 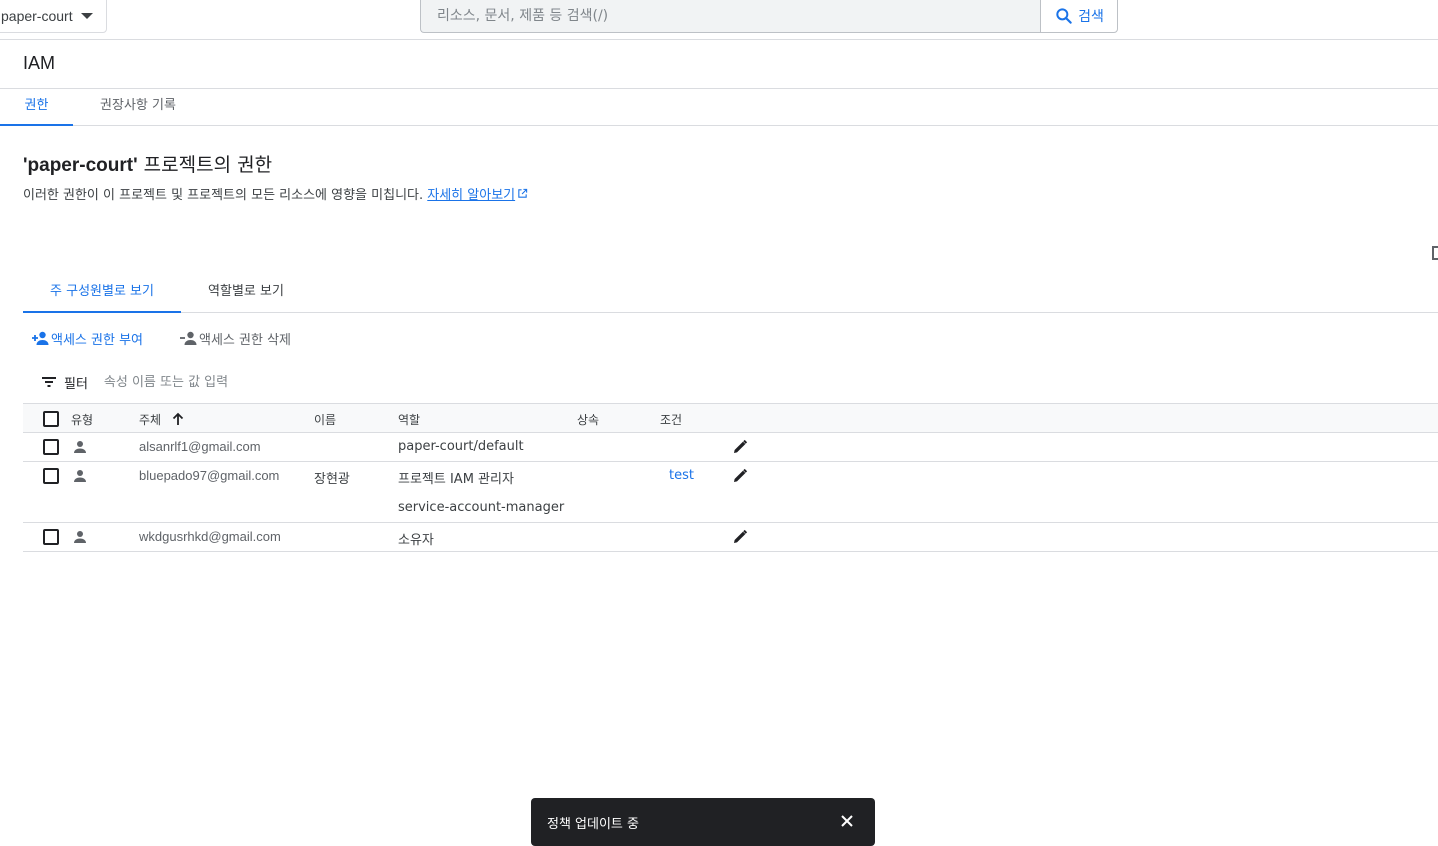 I want to click on condition-link: test, so click(x=681, y=475).